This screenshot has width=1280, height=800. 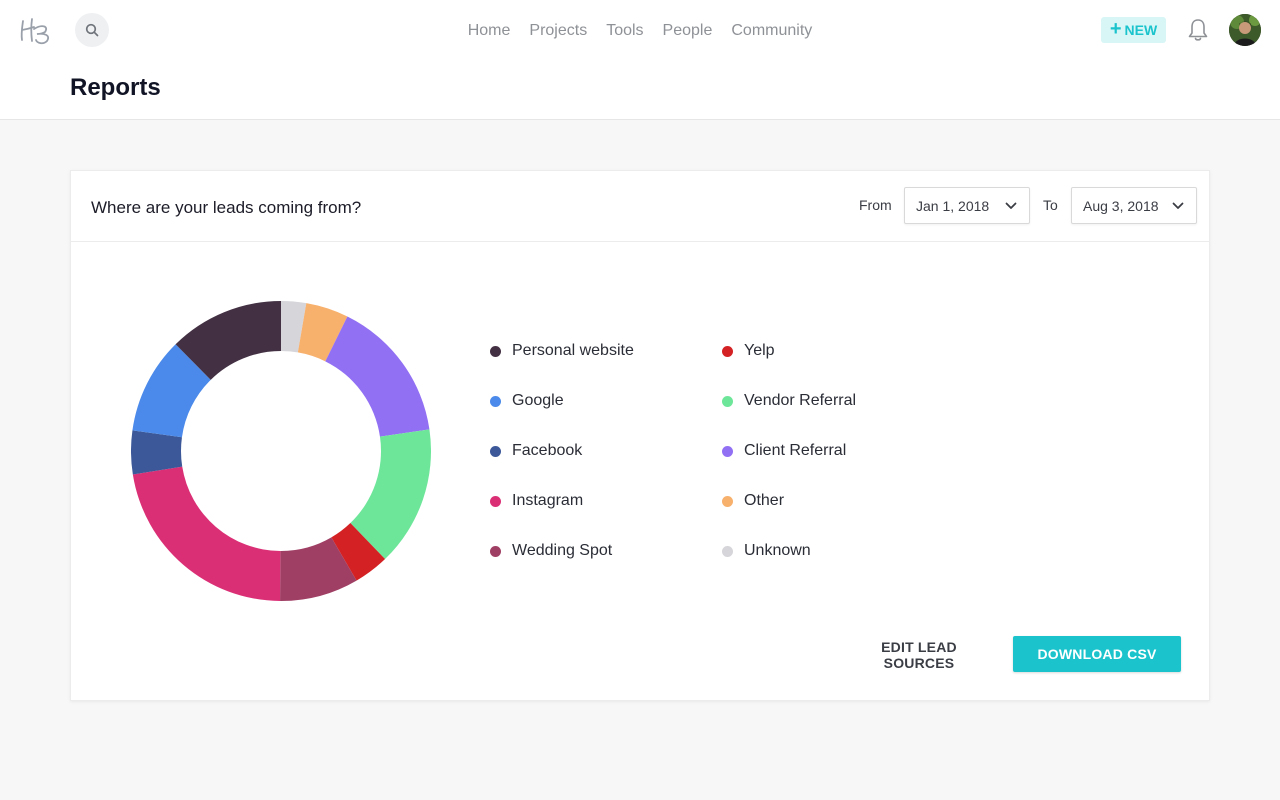 I want to click on legend-label: Yelp, so click(x=759, y=350).